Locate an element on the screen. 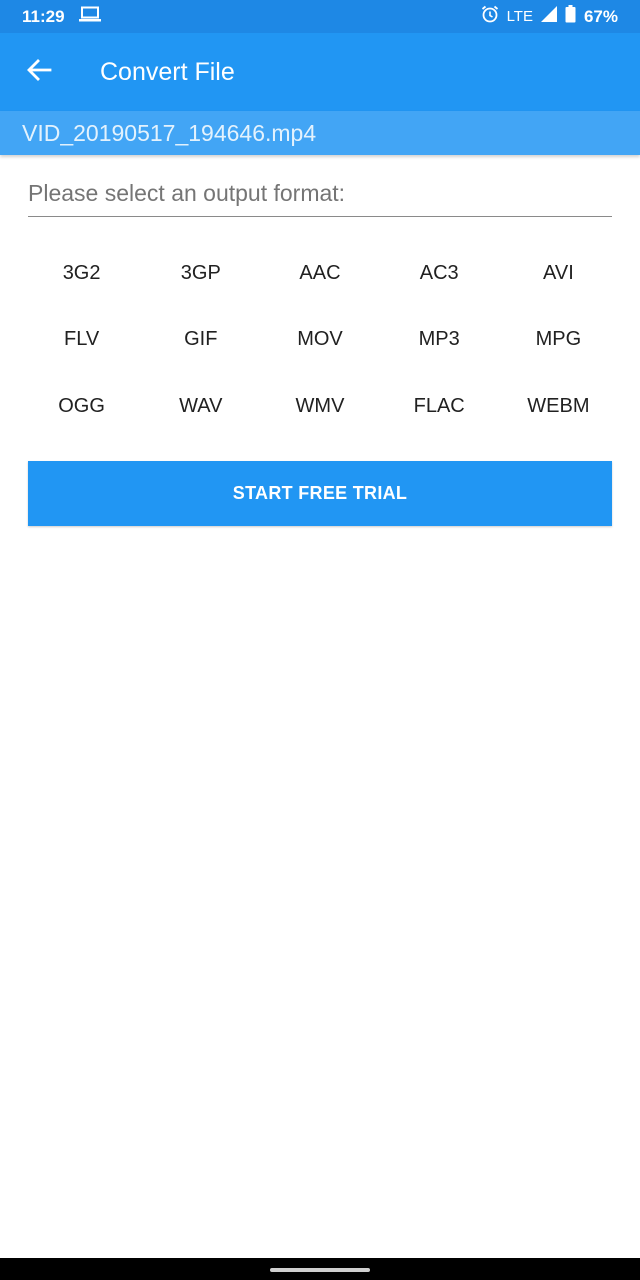 This screenshot has height=1280, width=640. format-option-flac: FLAC is located at coordinates (439, 406).